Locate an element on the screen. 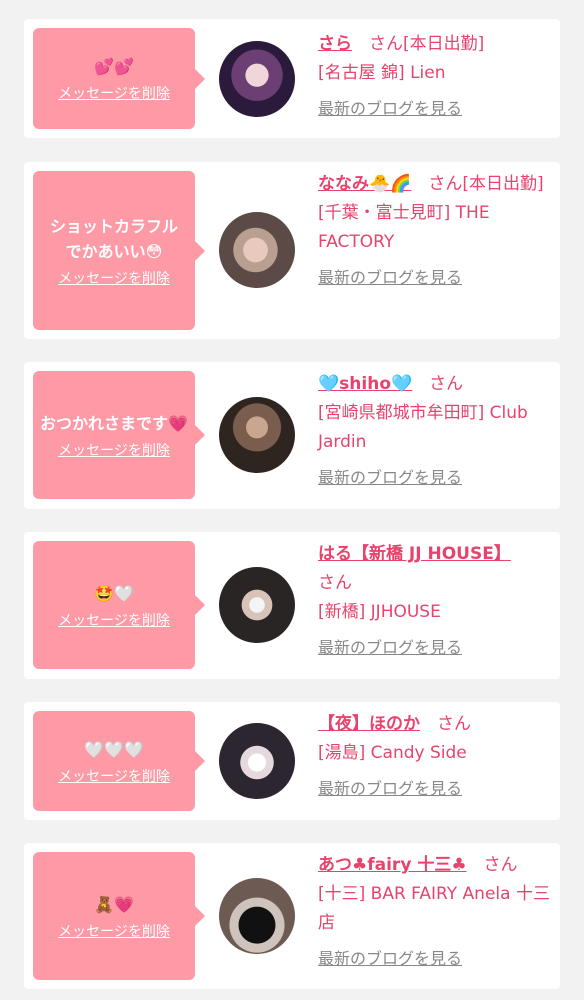 The height and width of the screenshot is (1000, 584). shop-info: [宮崎県都城市牟田町] Club Jardin is located at coordinates (423, 427).